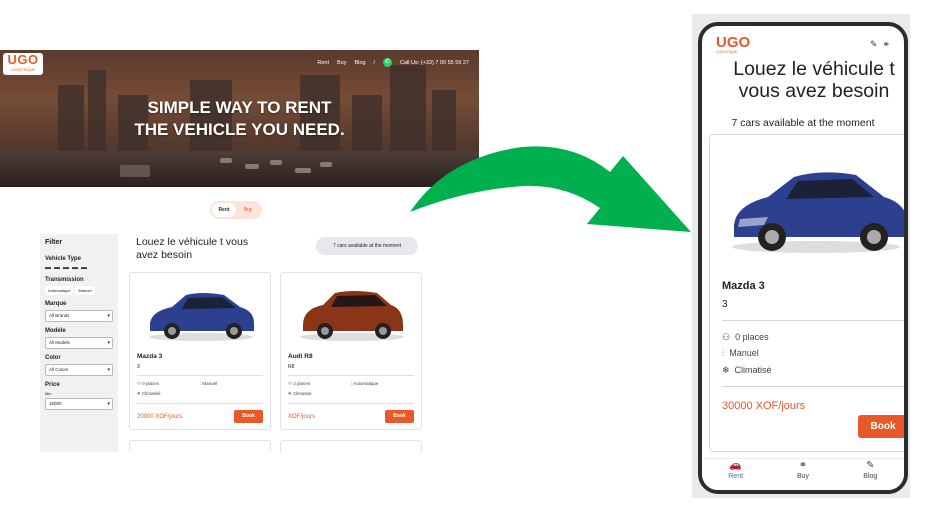 The image size is (940, 512). Describe the element at coordinates (803, 123) in the screenshot. I see `availability-text: 7 cars available at the moment` at that location.